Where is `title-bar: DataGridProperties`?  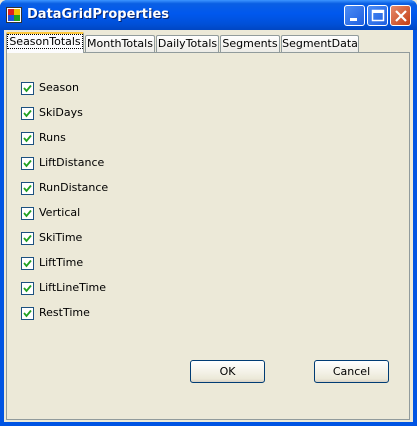 title-bar: DataGridProperties is located at coordinates (208, 15).